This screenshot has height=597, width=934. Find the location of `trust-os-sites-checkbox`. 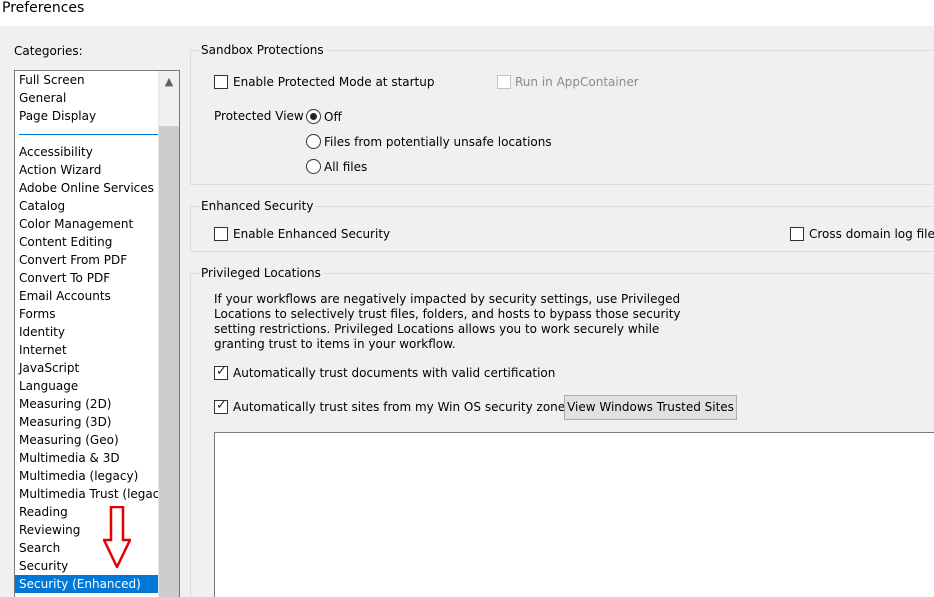

trust-os-sites-checkbox is located at coordinates (221, 406).